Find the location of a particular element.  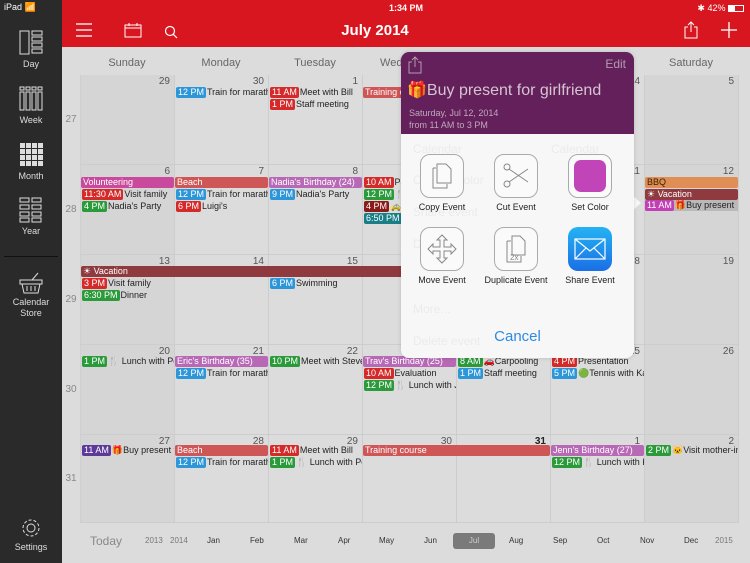

event-title: Swimming is located at coordinates (317, 283).